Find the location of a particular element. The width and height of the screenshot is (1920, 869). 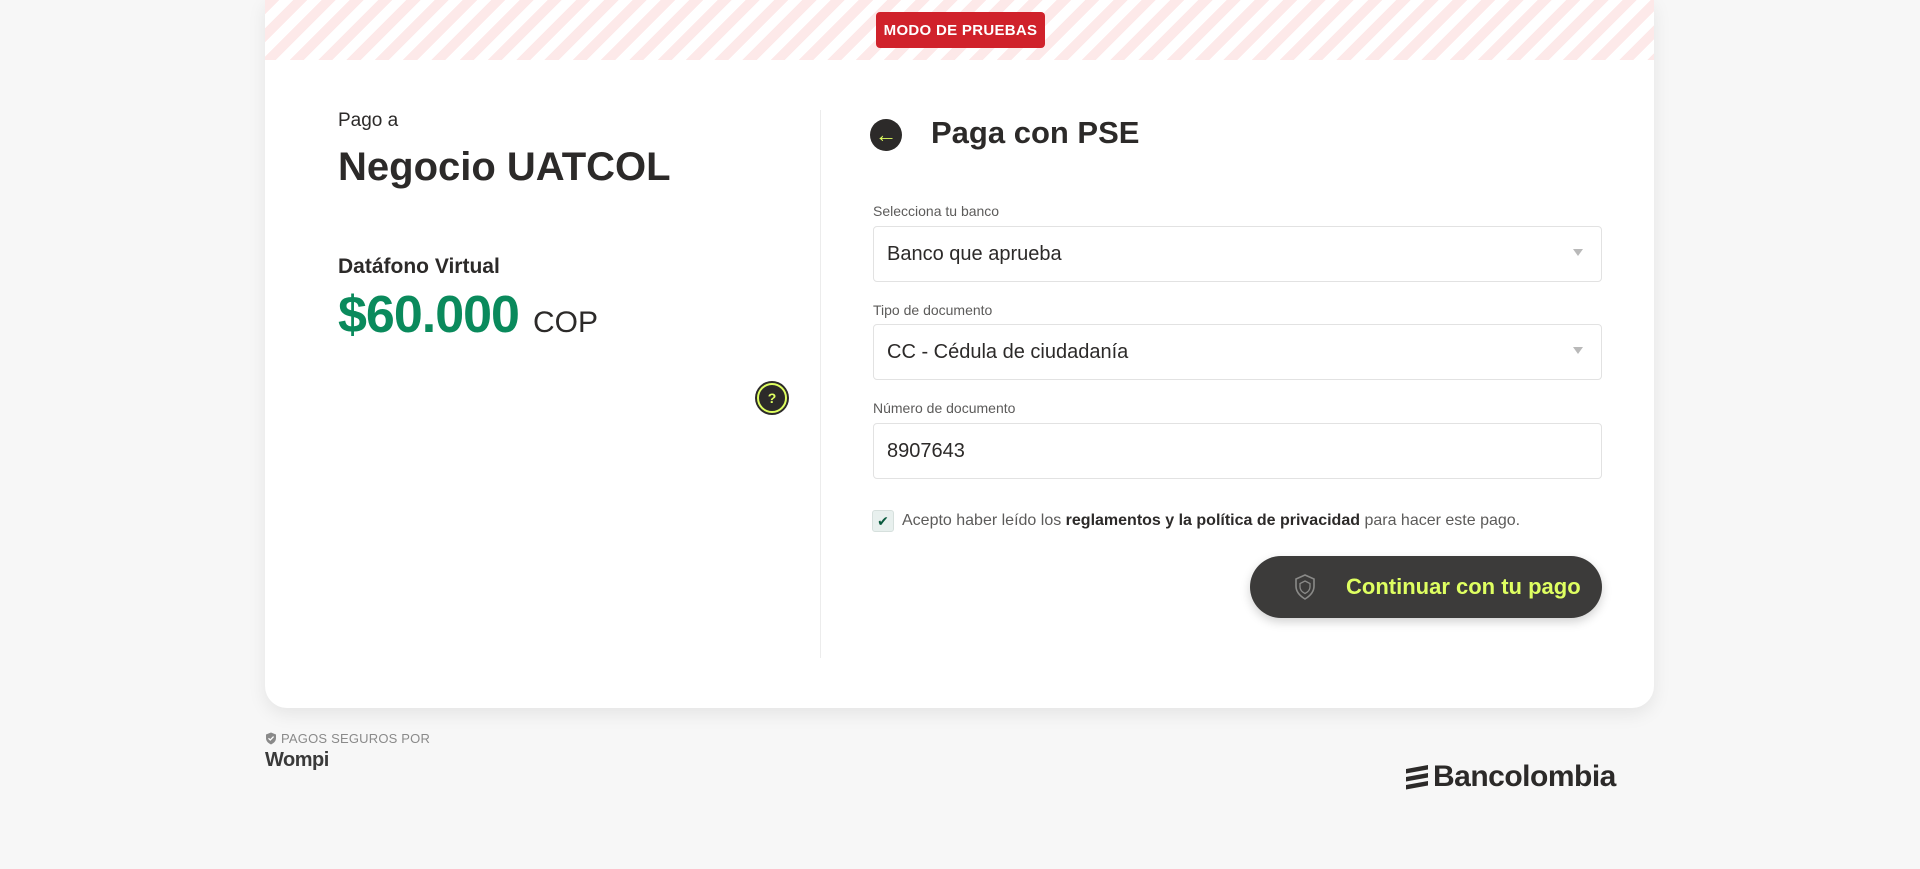

merchant-name: Negocio UATCOL is located at coordinates (504, 167).